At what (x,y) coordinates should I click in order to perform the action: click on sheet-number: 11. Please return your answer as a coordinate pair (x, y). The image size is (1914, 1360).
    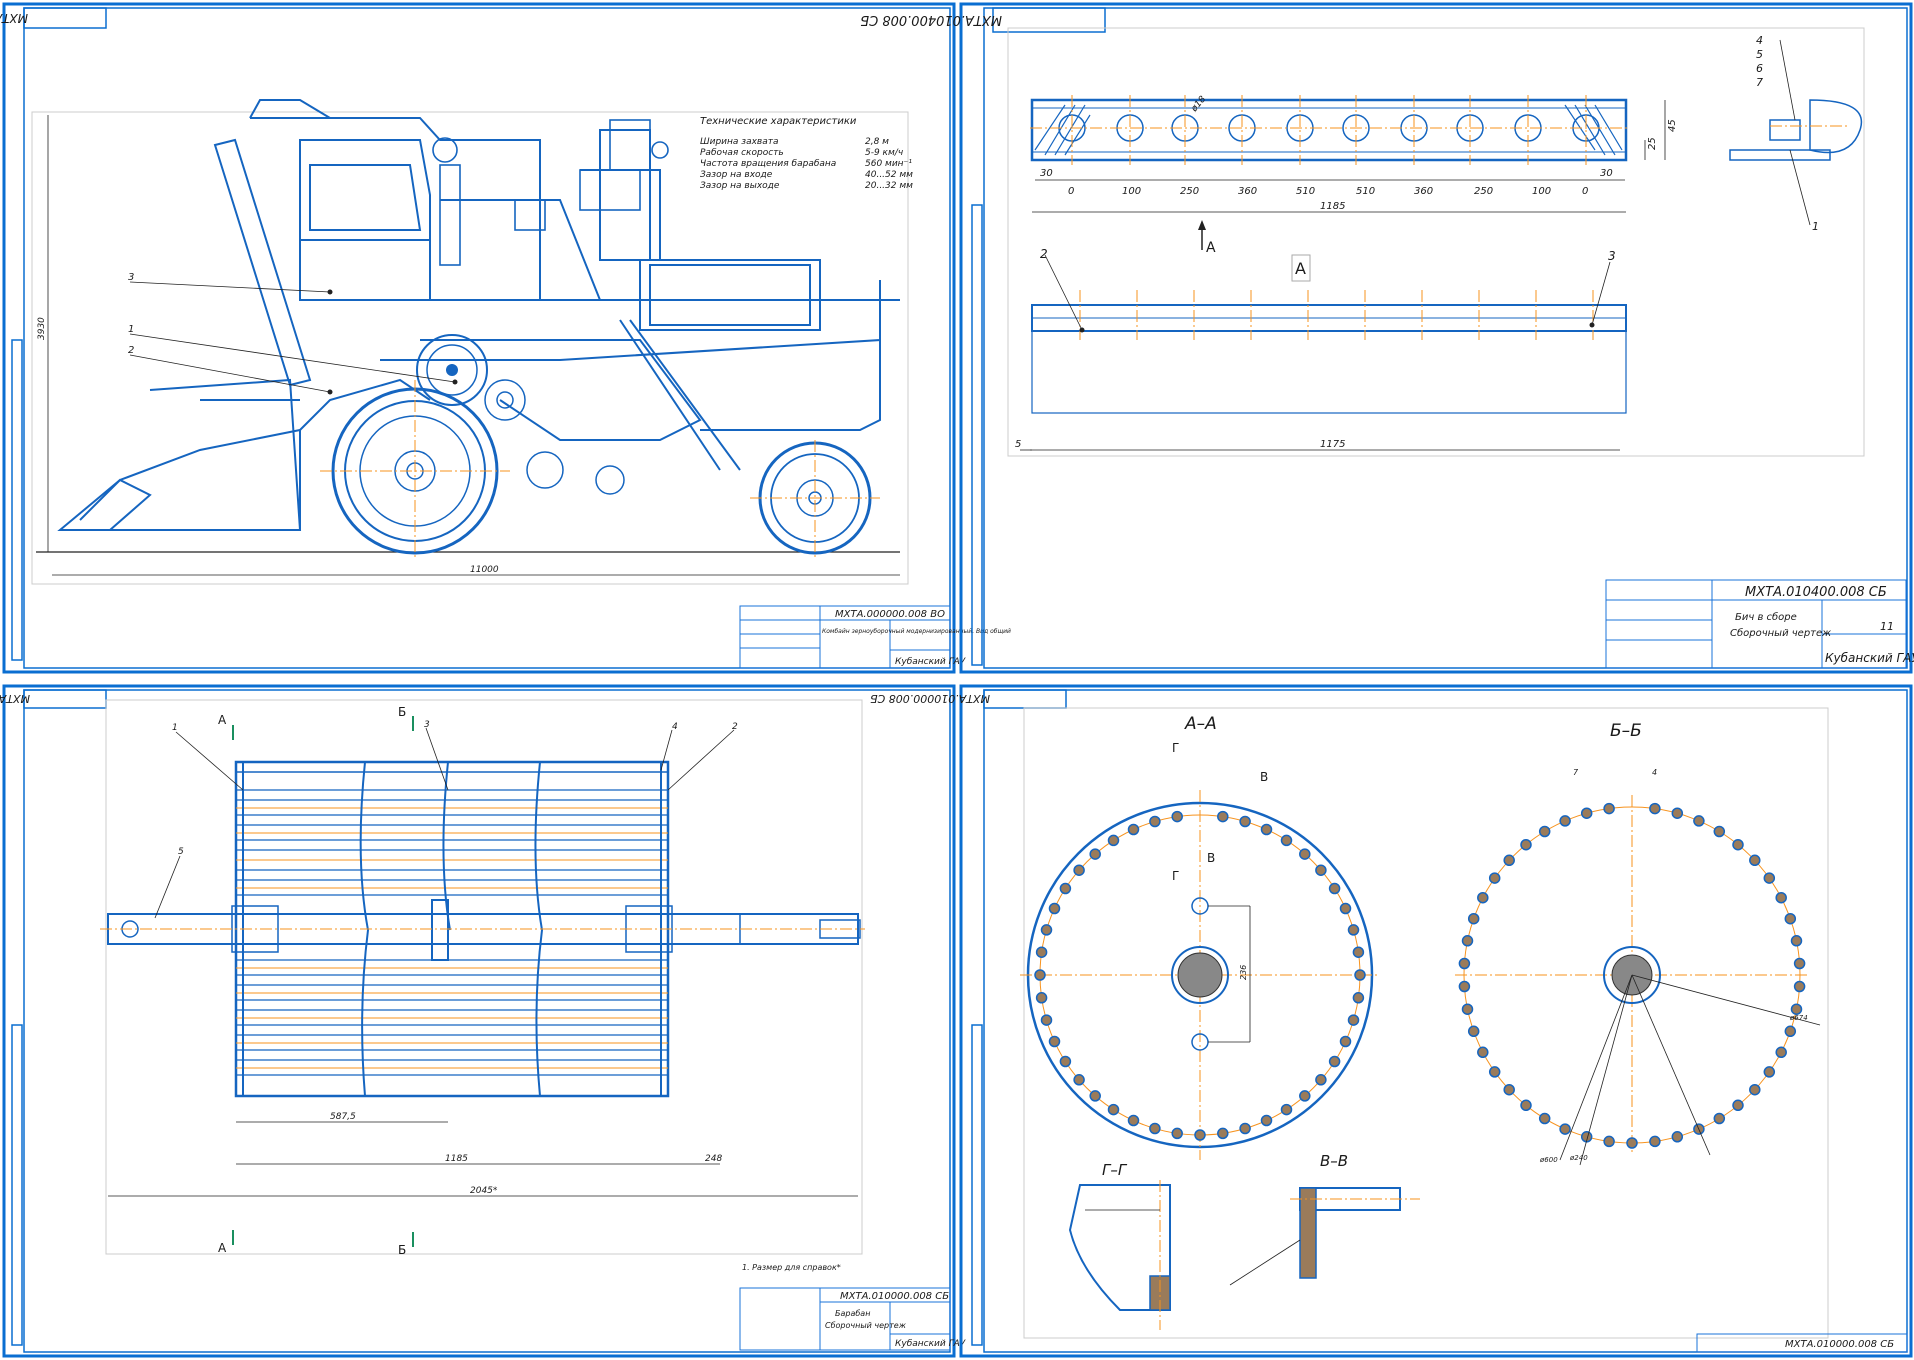
    Looking at the image, I should click on (1887, 626).